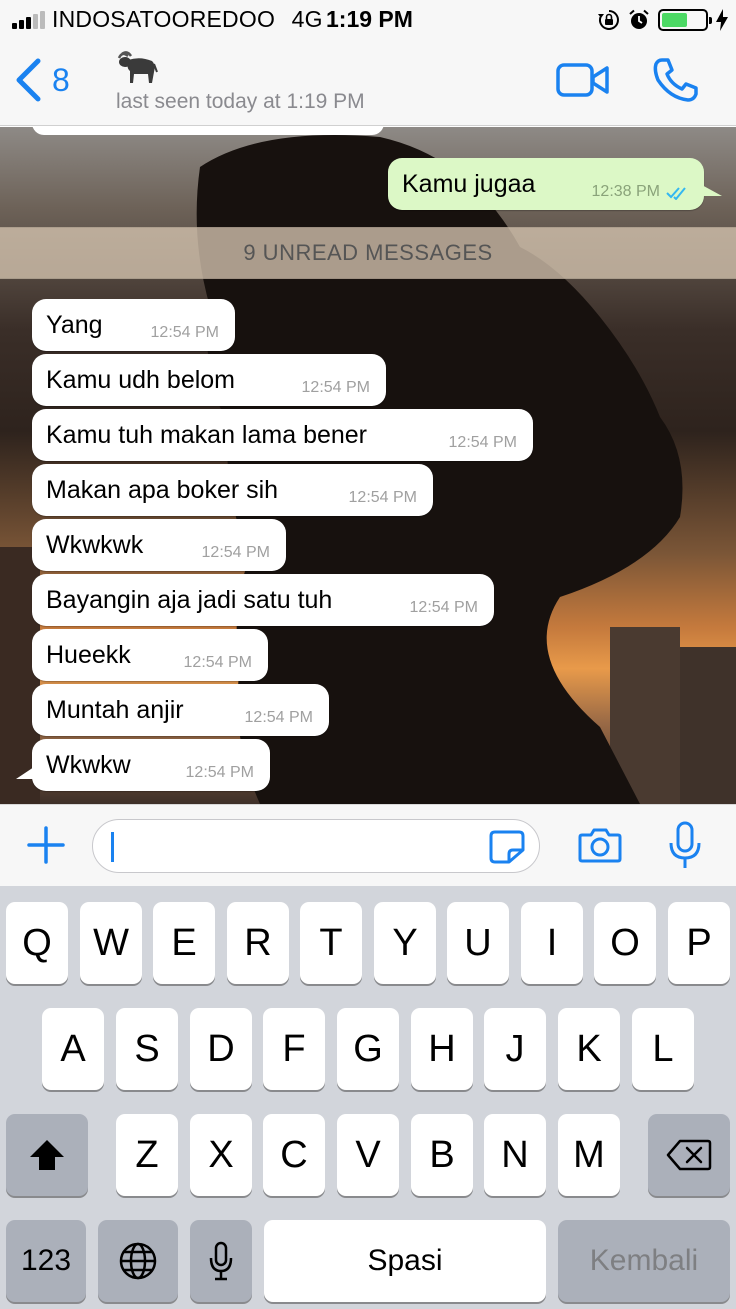 The height and width of the screenshot is (1309, 736). Describe the element at coordinates (147, 1049) in the screenshot. I see `key-s: S` at that location.